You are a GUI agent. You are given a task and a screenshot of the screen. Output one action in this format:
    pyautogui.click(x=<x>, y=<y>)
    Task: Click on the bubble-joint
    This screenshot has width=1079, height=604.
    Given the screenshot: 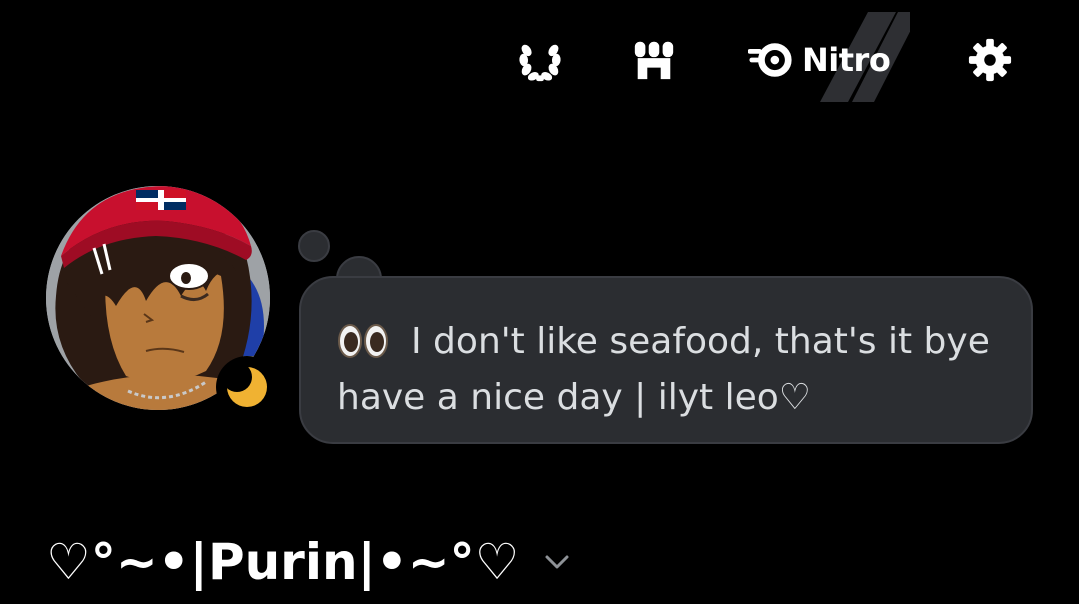 What is the action you would take?
    pyautogui.click(x=359, y=281)
    